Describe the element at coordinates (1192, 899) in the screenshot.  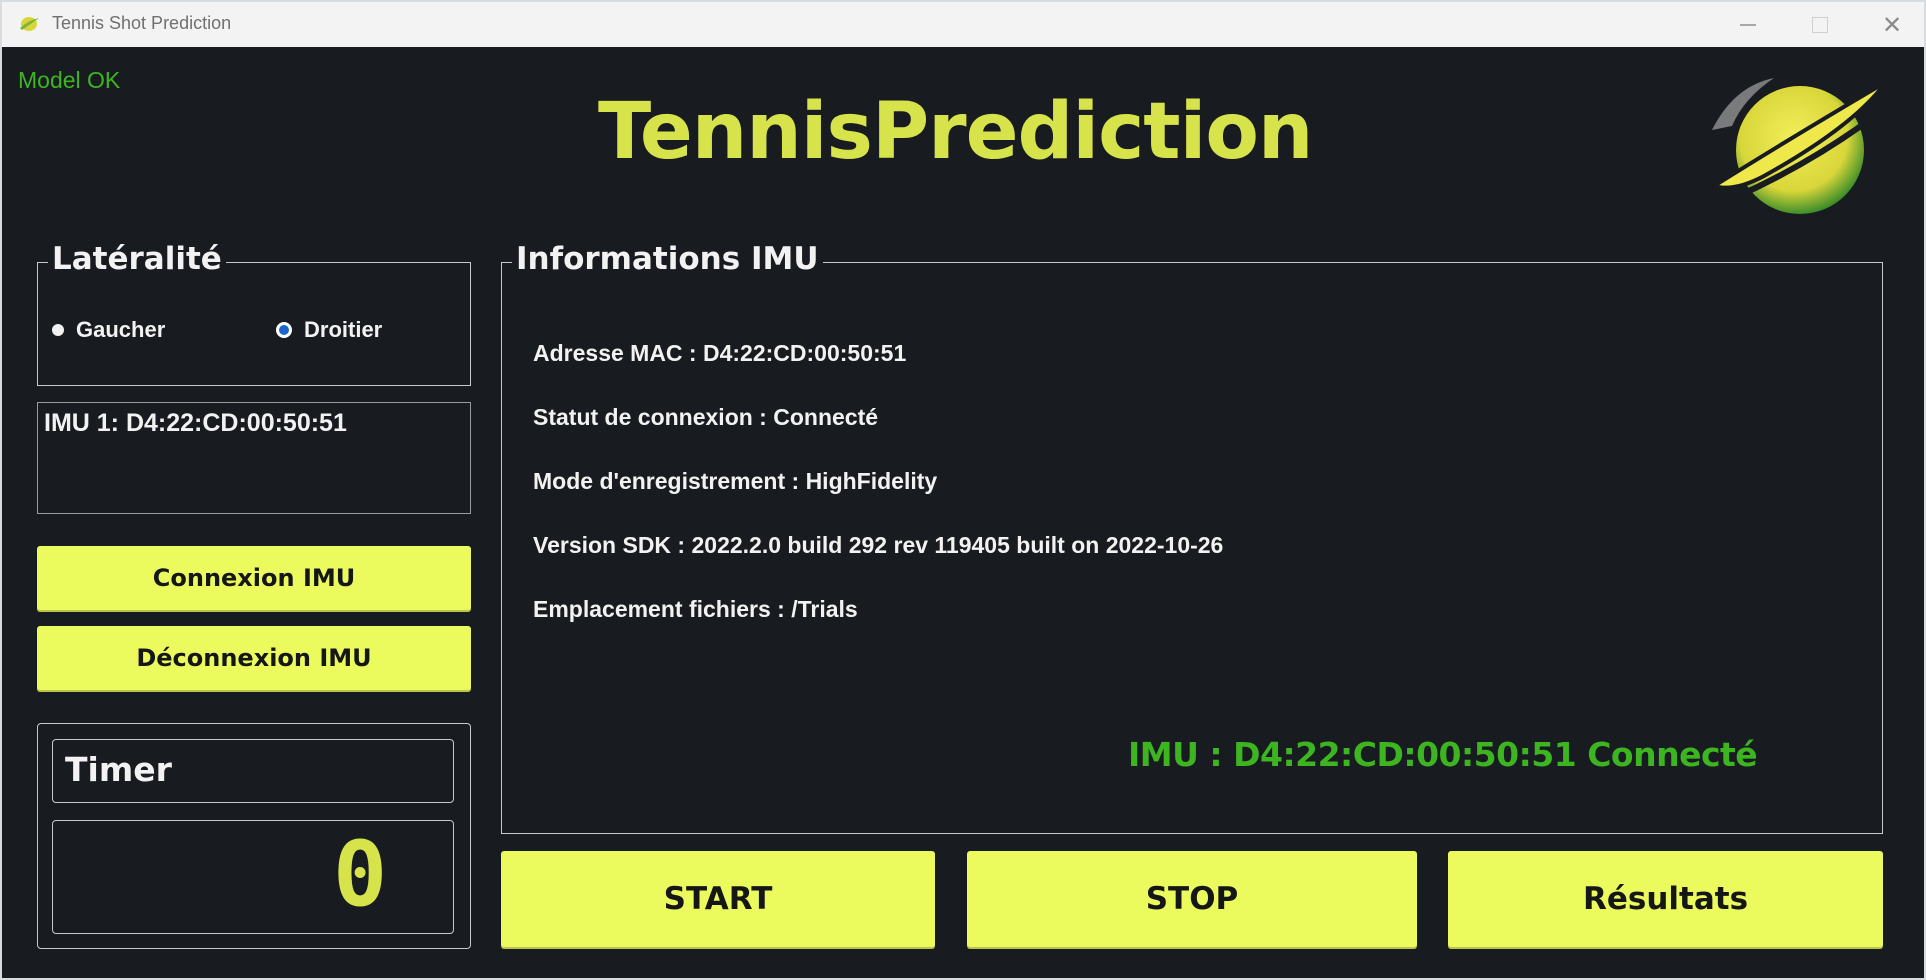
I see `stop-button: STOP` at that location.